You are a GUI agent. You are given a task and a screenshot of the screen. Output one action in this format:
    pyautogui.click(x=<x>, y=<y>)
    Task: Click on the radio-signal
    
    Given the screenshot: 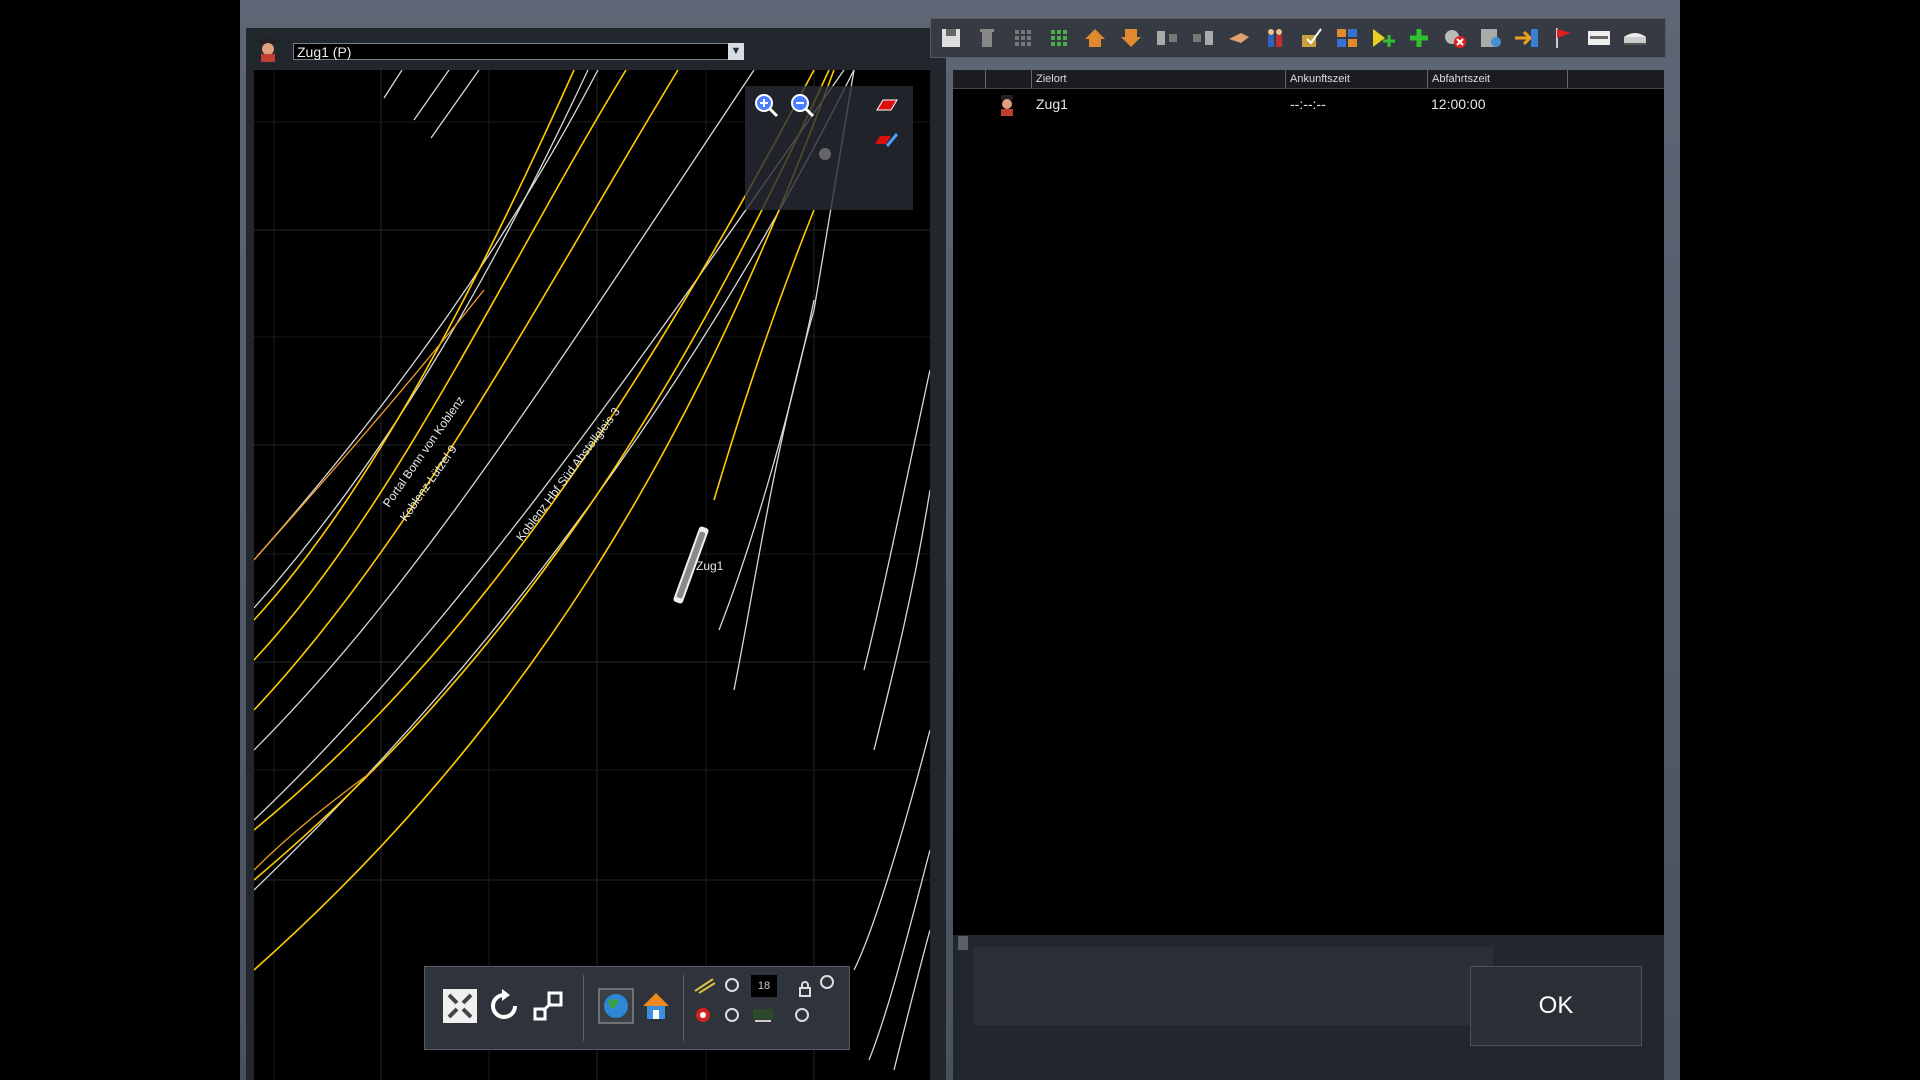 What is the action you would take?
    pyautogui.click(x=732, y=1015)
    